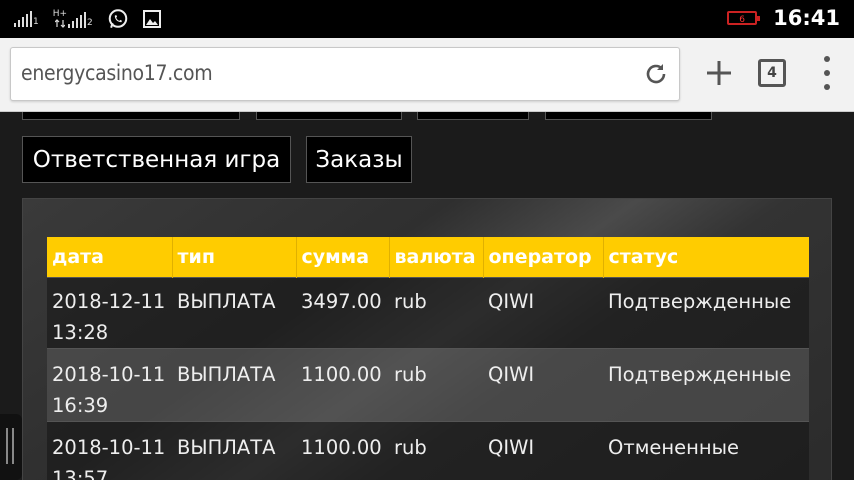  Describe the element at coordinates (26, 19) in the screenshot. I see `signal-icon-sim1: 1` at that location.